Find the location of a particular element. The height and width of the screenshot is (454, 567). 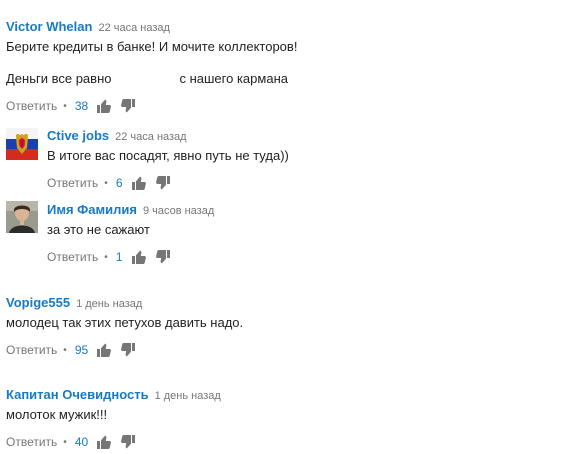

comment-header: Имя Фамилия 9 часов назад is located at coordinates (130, 210).